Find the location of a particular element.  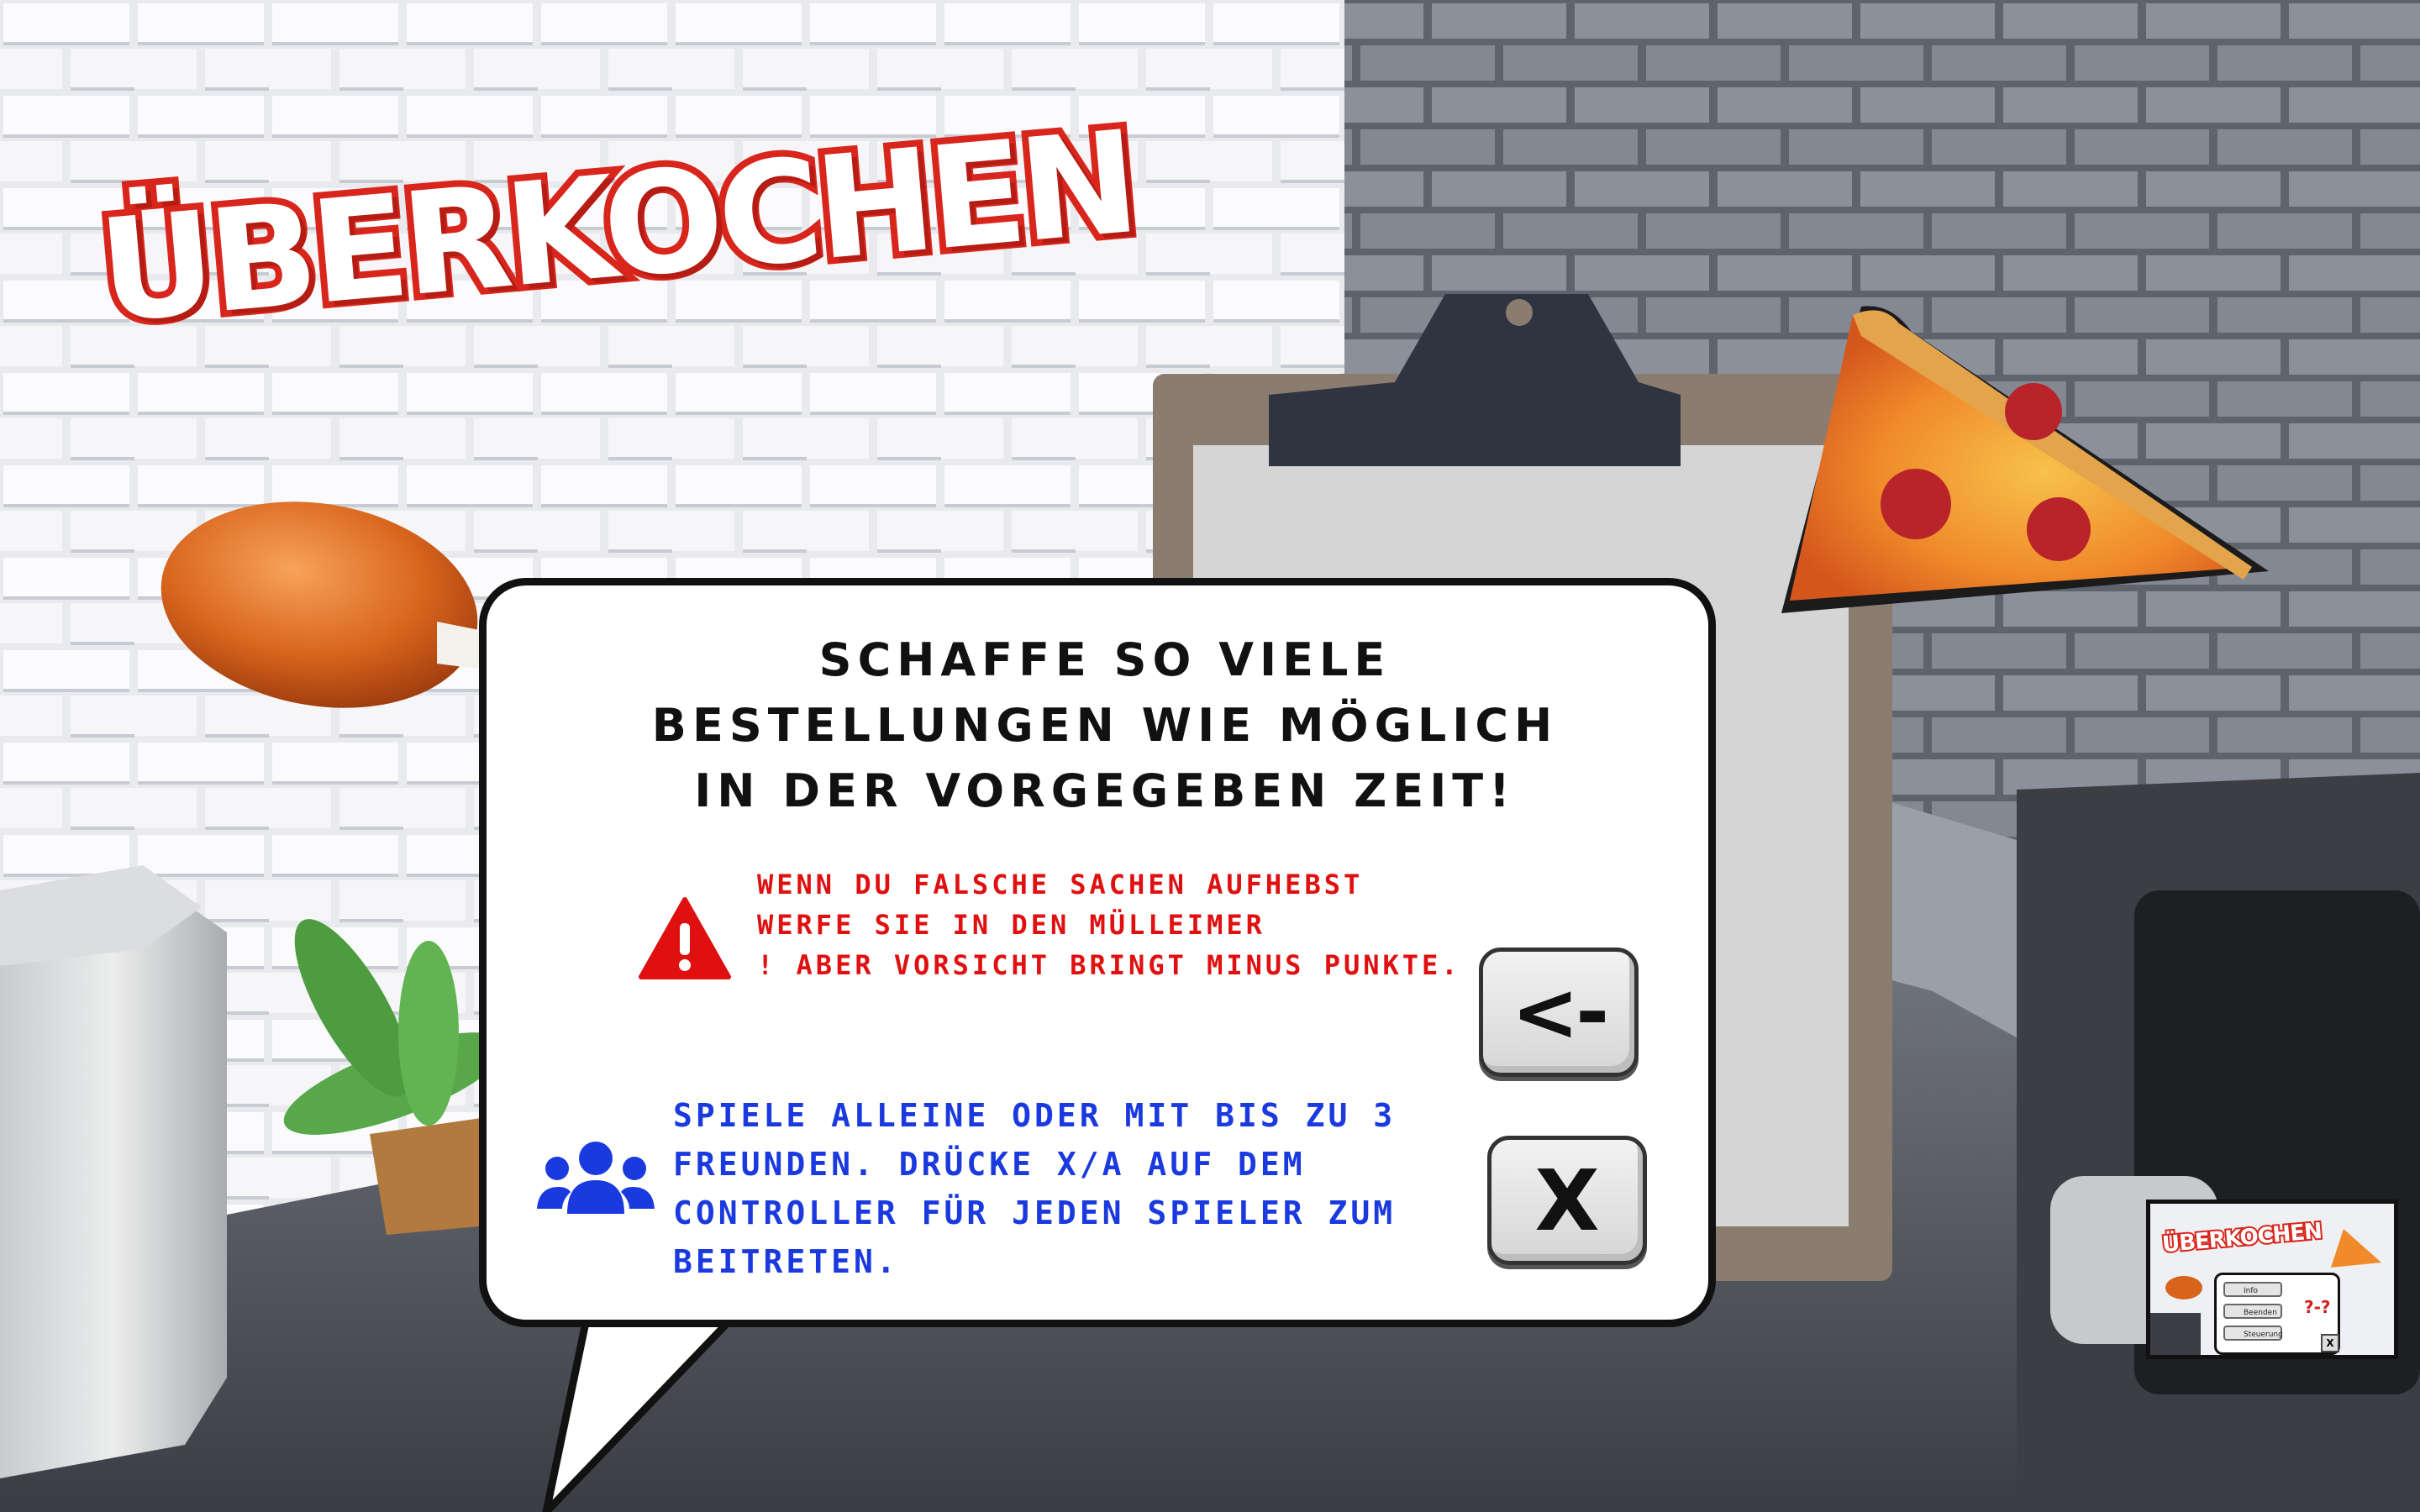

back-button: <- is located at coordinates (1559, 1012).